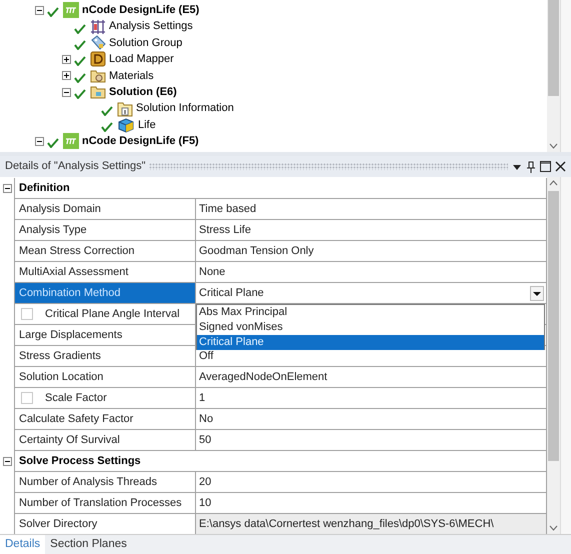 This screenshot has height=554, width=571. What do you see at coordinates (126, 124) in the screenshot?
I see `cube-icon` at bounding box center [126, 124].